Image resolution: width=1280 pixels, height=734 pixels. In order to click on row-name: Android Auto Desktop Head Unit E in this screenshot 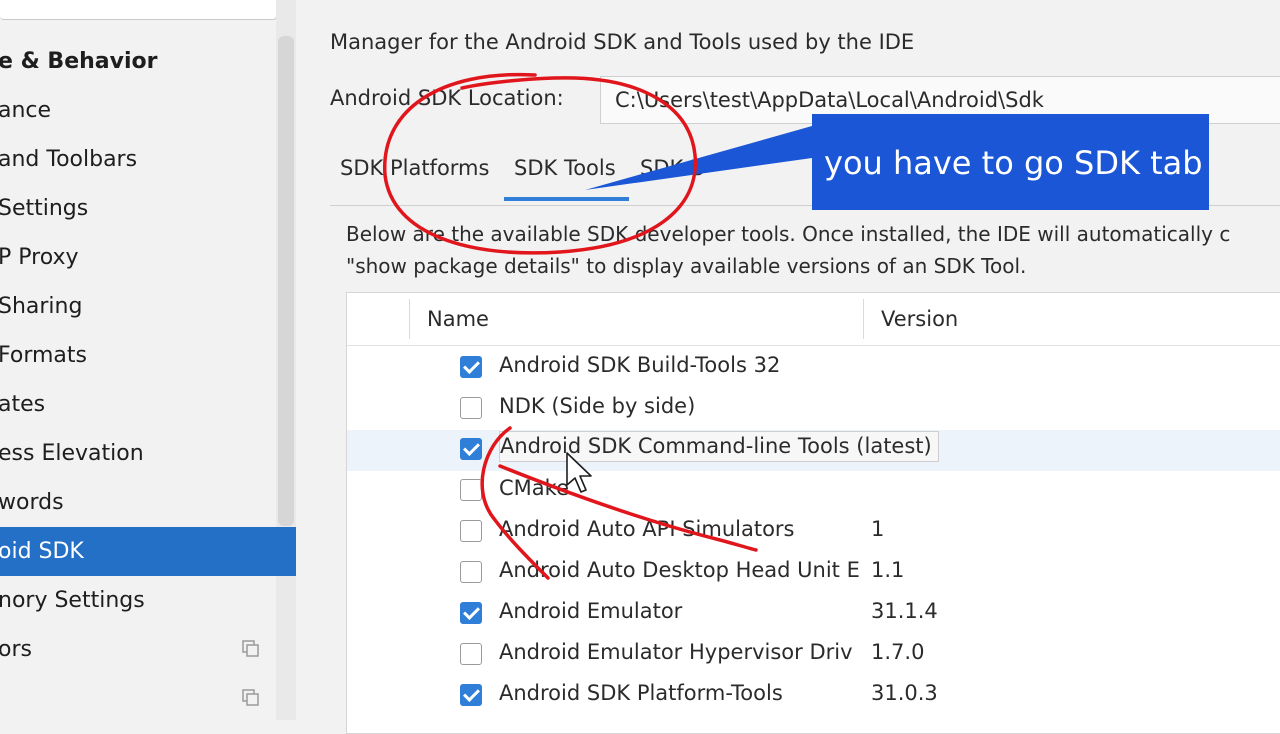, I will do `click(679, 570)`.